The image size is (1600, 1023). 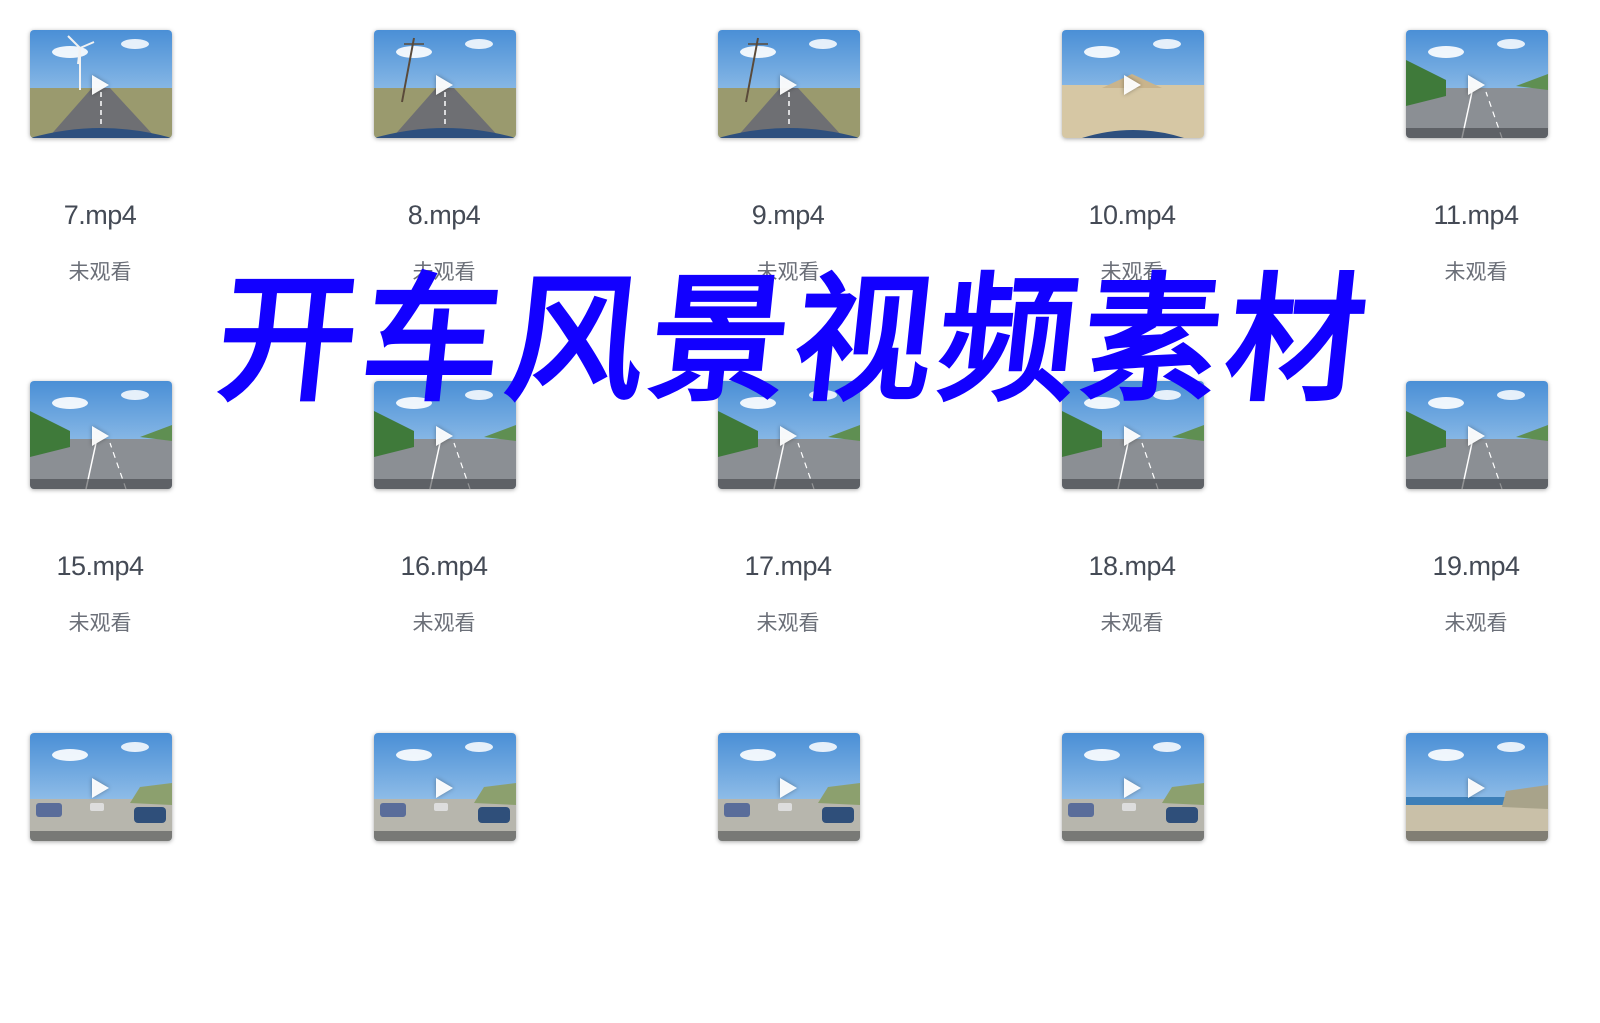 What do you see at coordinates (795, 339) in the screenshot?
I see `overlay-headline: 开车风景视频素材` at bounding box center [795, 339].